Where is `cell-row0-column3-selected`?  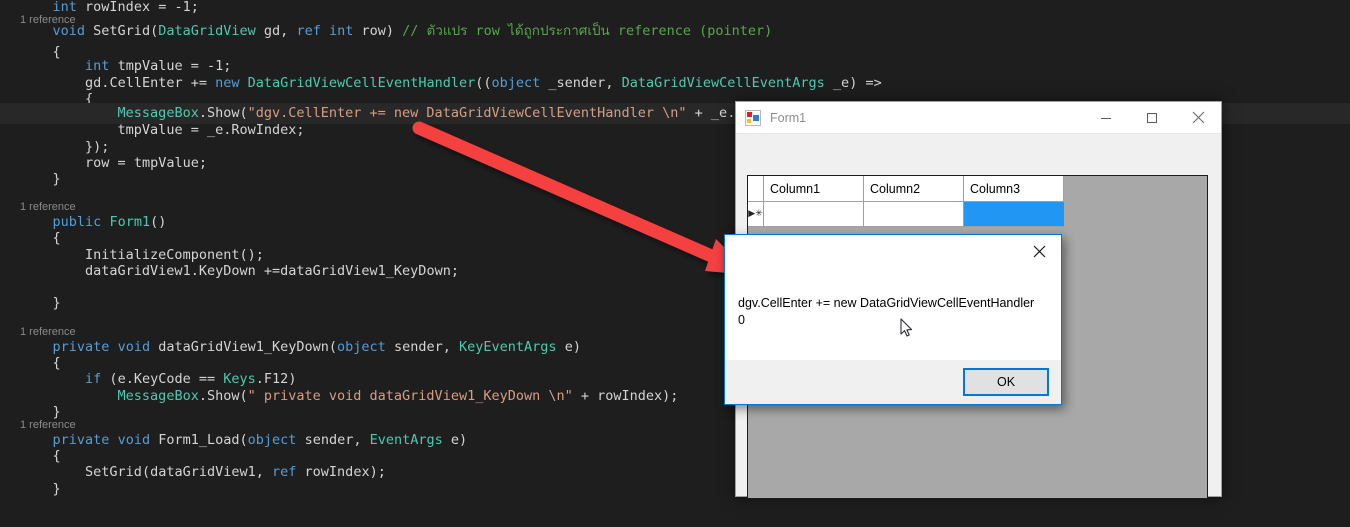
cell-row0-column3-selected is located at coordinates (1014, 214).